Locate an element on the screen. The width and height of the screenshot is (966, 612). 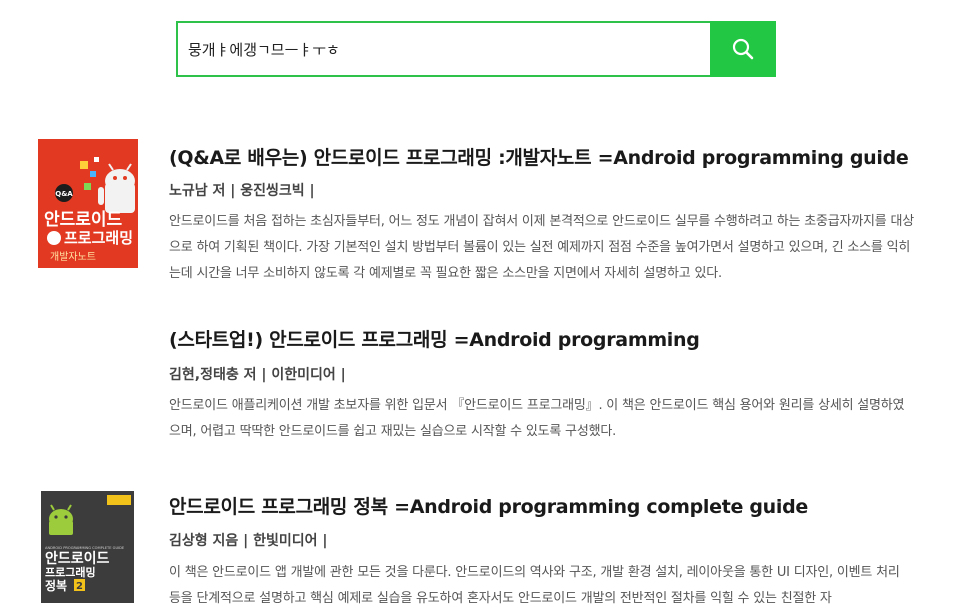
cover-title-line3: 개발자노트 is located at coordinates (73, 257).